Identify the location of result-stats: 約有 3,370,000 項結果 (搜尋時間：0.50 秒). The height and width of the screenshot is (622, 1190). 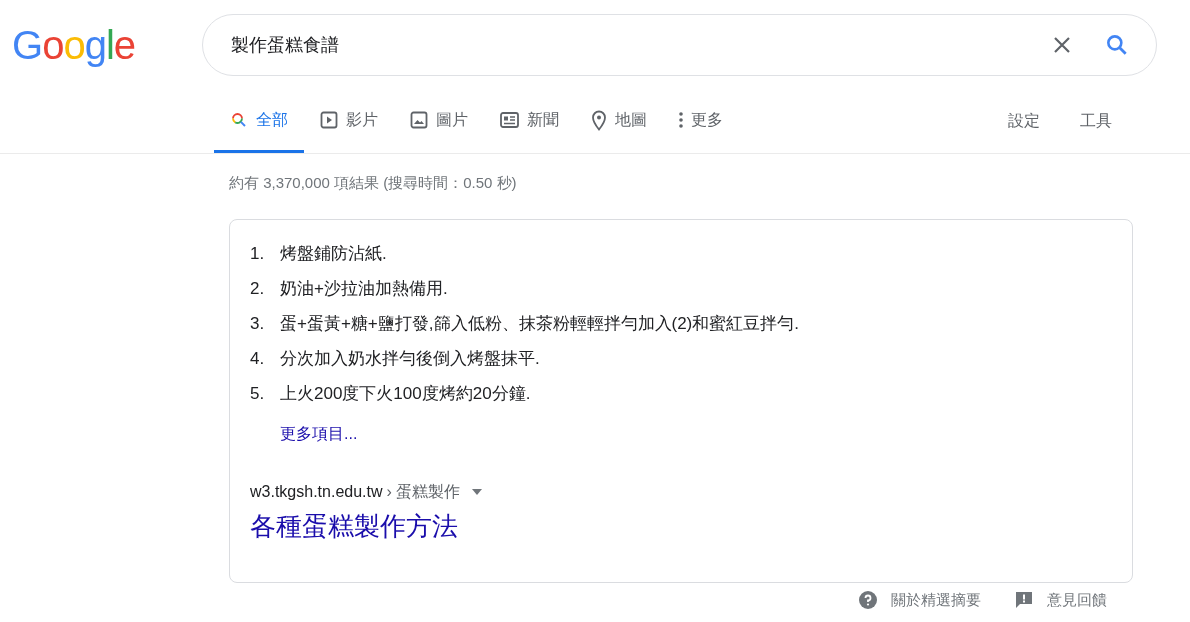
(373, 183).